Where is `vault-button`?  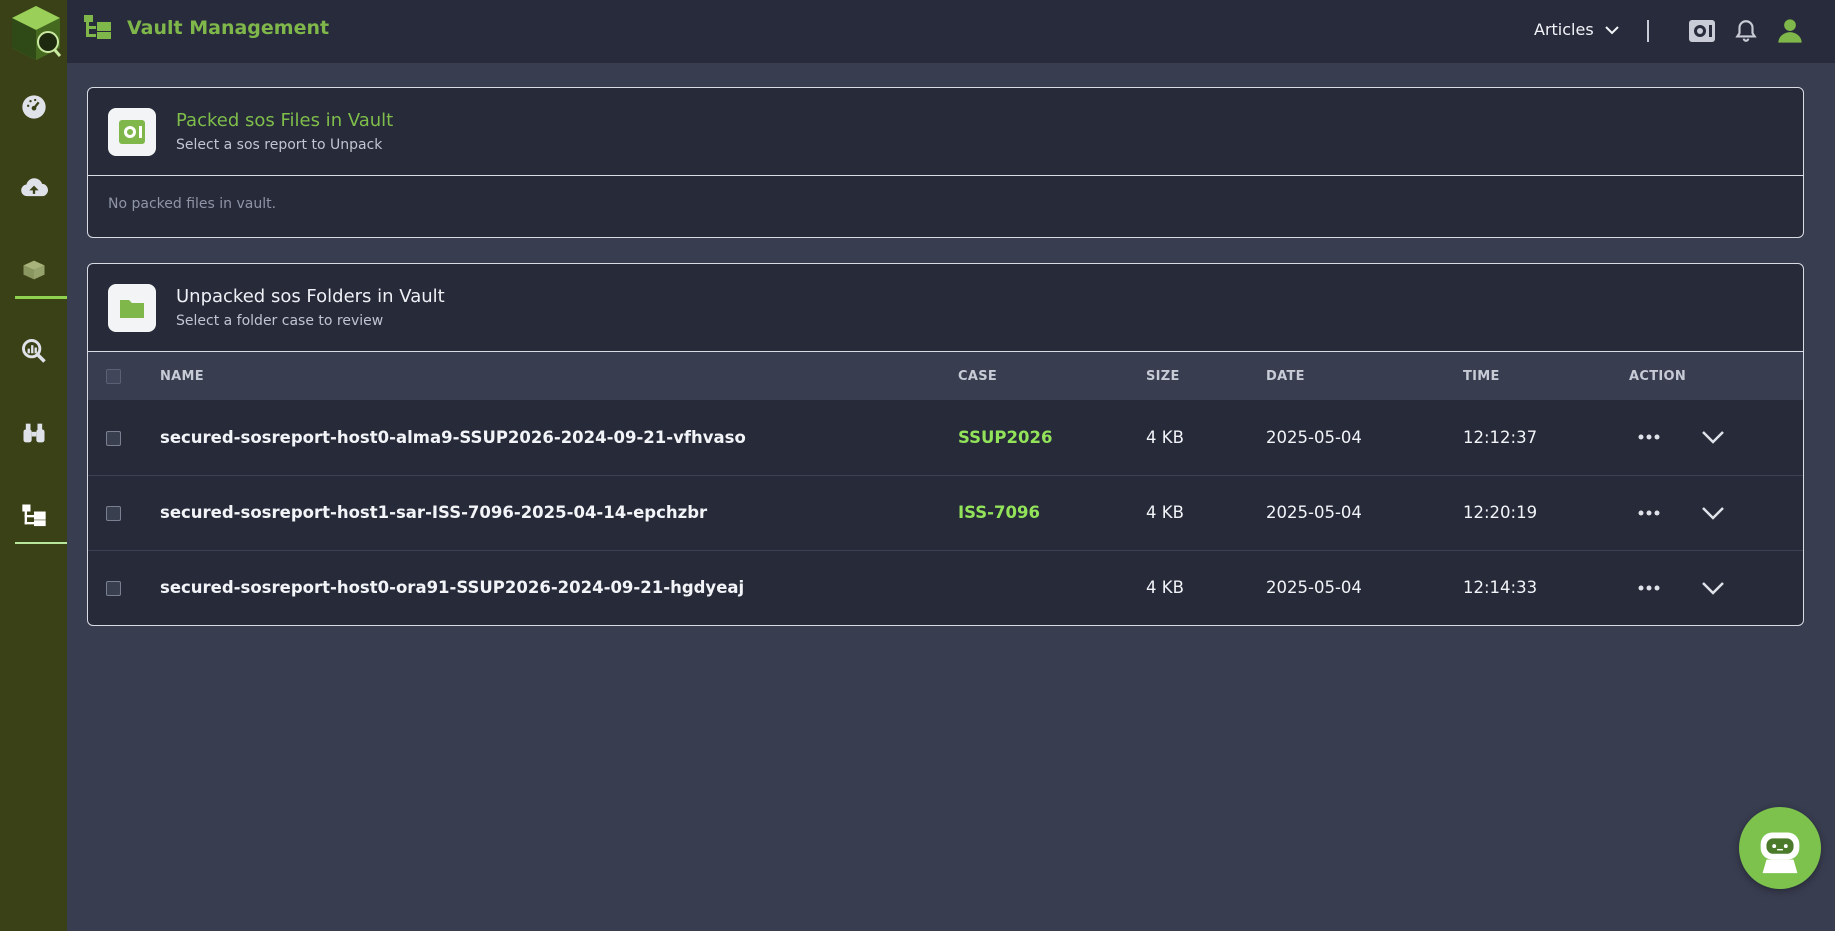 vault-button is located at coordinates (1702, 31).